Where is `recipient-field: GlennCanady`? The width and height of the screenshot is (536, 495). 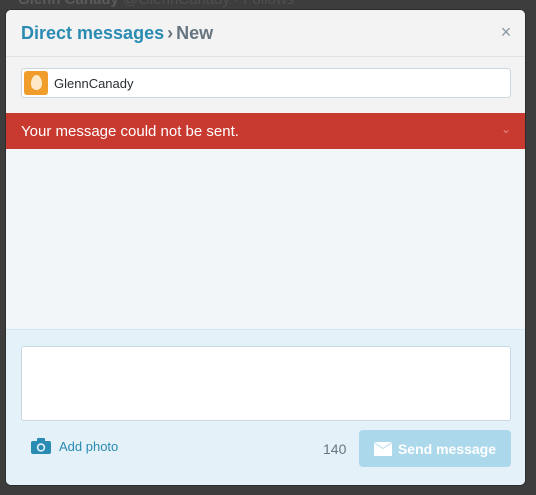
recipient-field: GlennCanady is located at coordinates (266, 83).